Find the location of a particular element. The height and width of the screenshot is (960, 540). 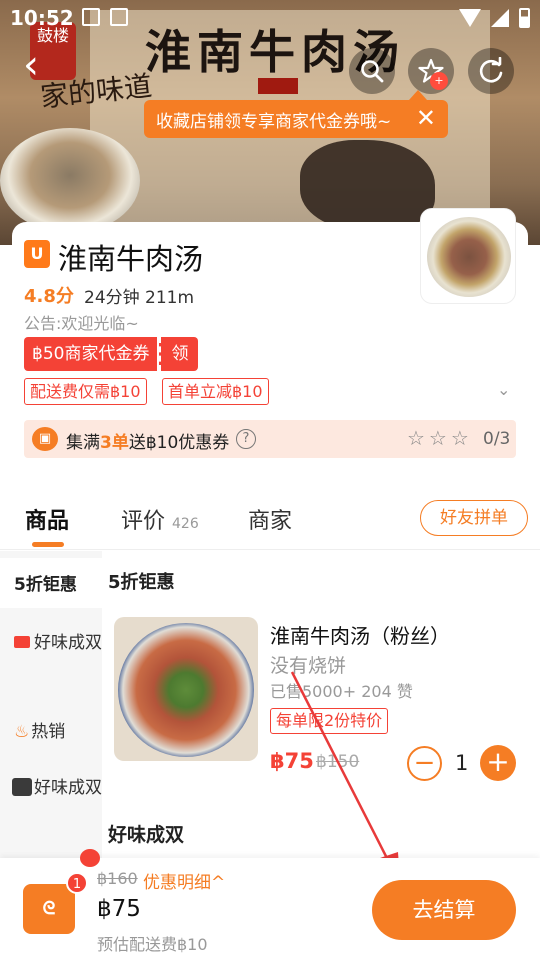

share-icon is located at coordinates (491, 70).